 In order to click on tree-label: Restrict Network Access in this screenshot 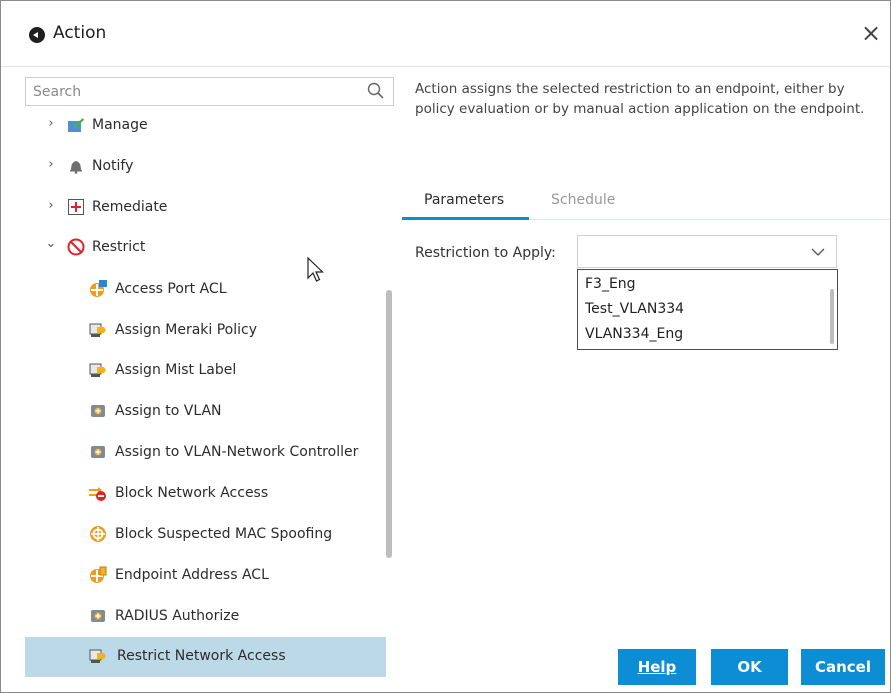, I will do `click(201, 656)`.